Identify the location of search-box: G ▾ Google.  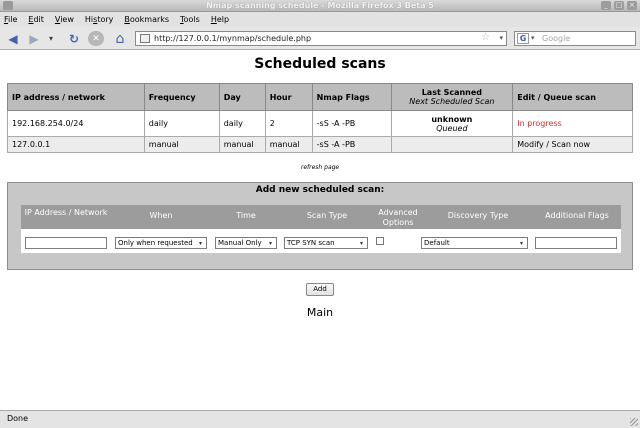
(575, 38).